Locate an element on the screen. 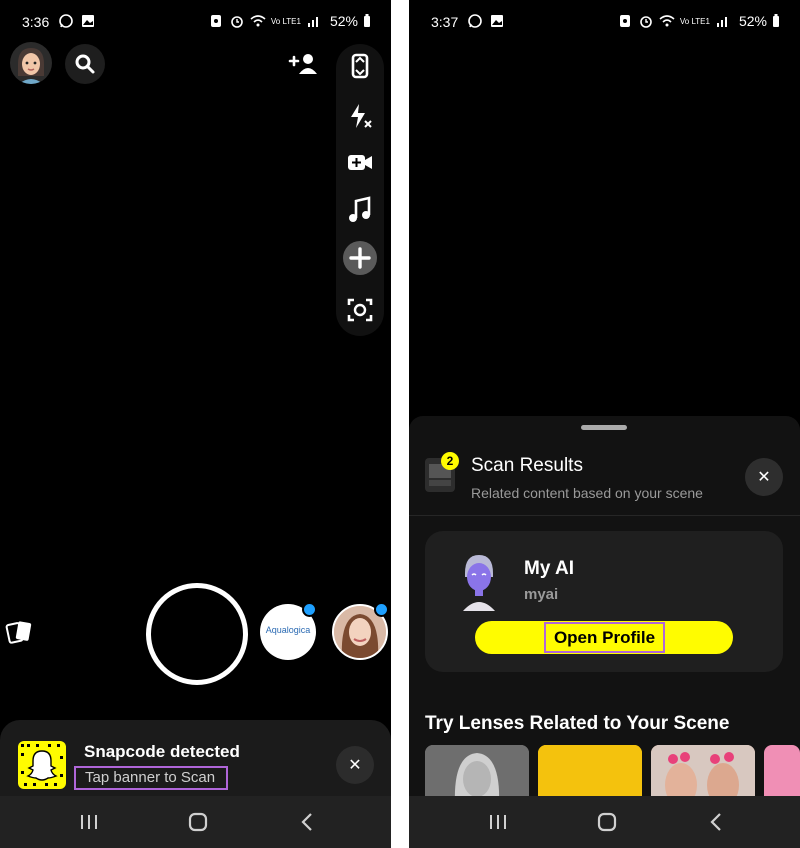 This screenshot has height=848, width=800. scan-count-badge: 2 is located at coordinates (450, 461).